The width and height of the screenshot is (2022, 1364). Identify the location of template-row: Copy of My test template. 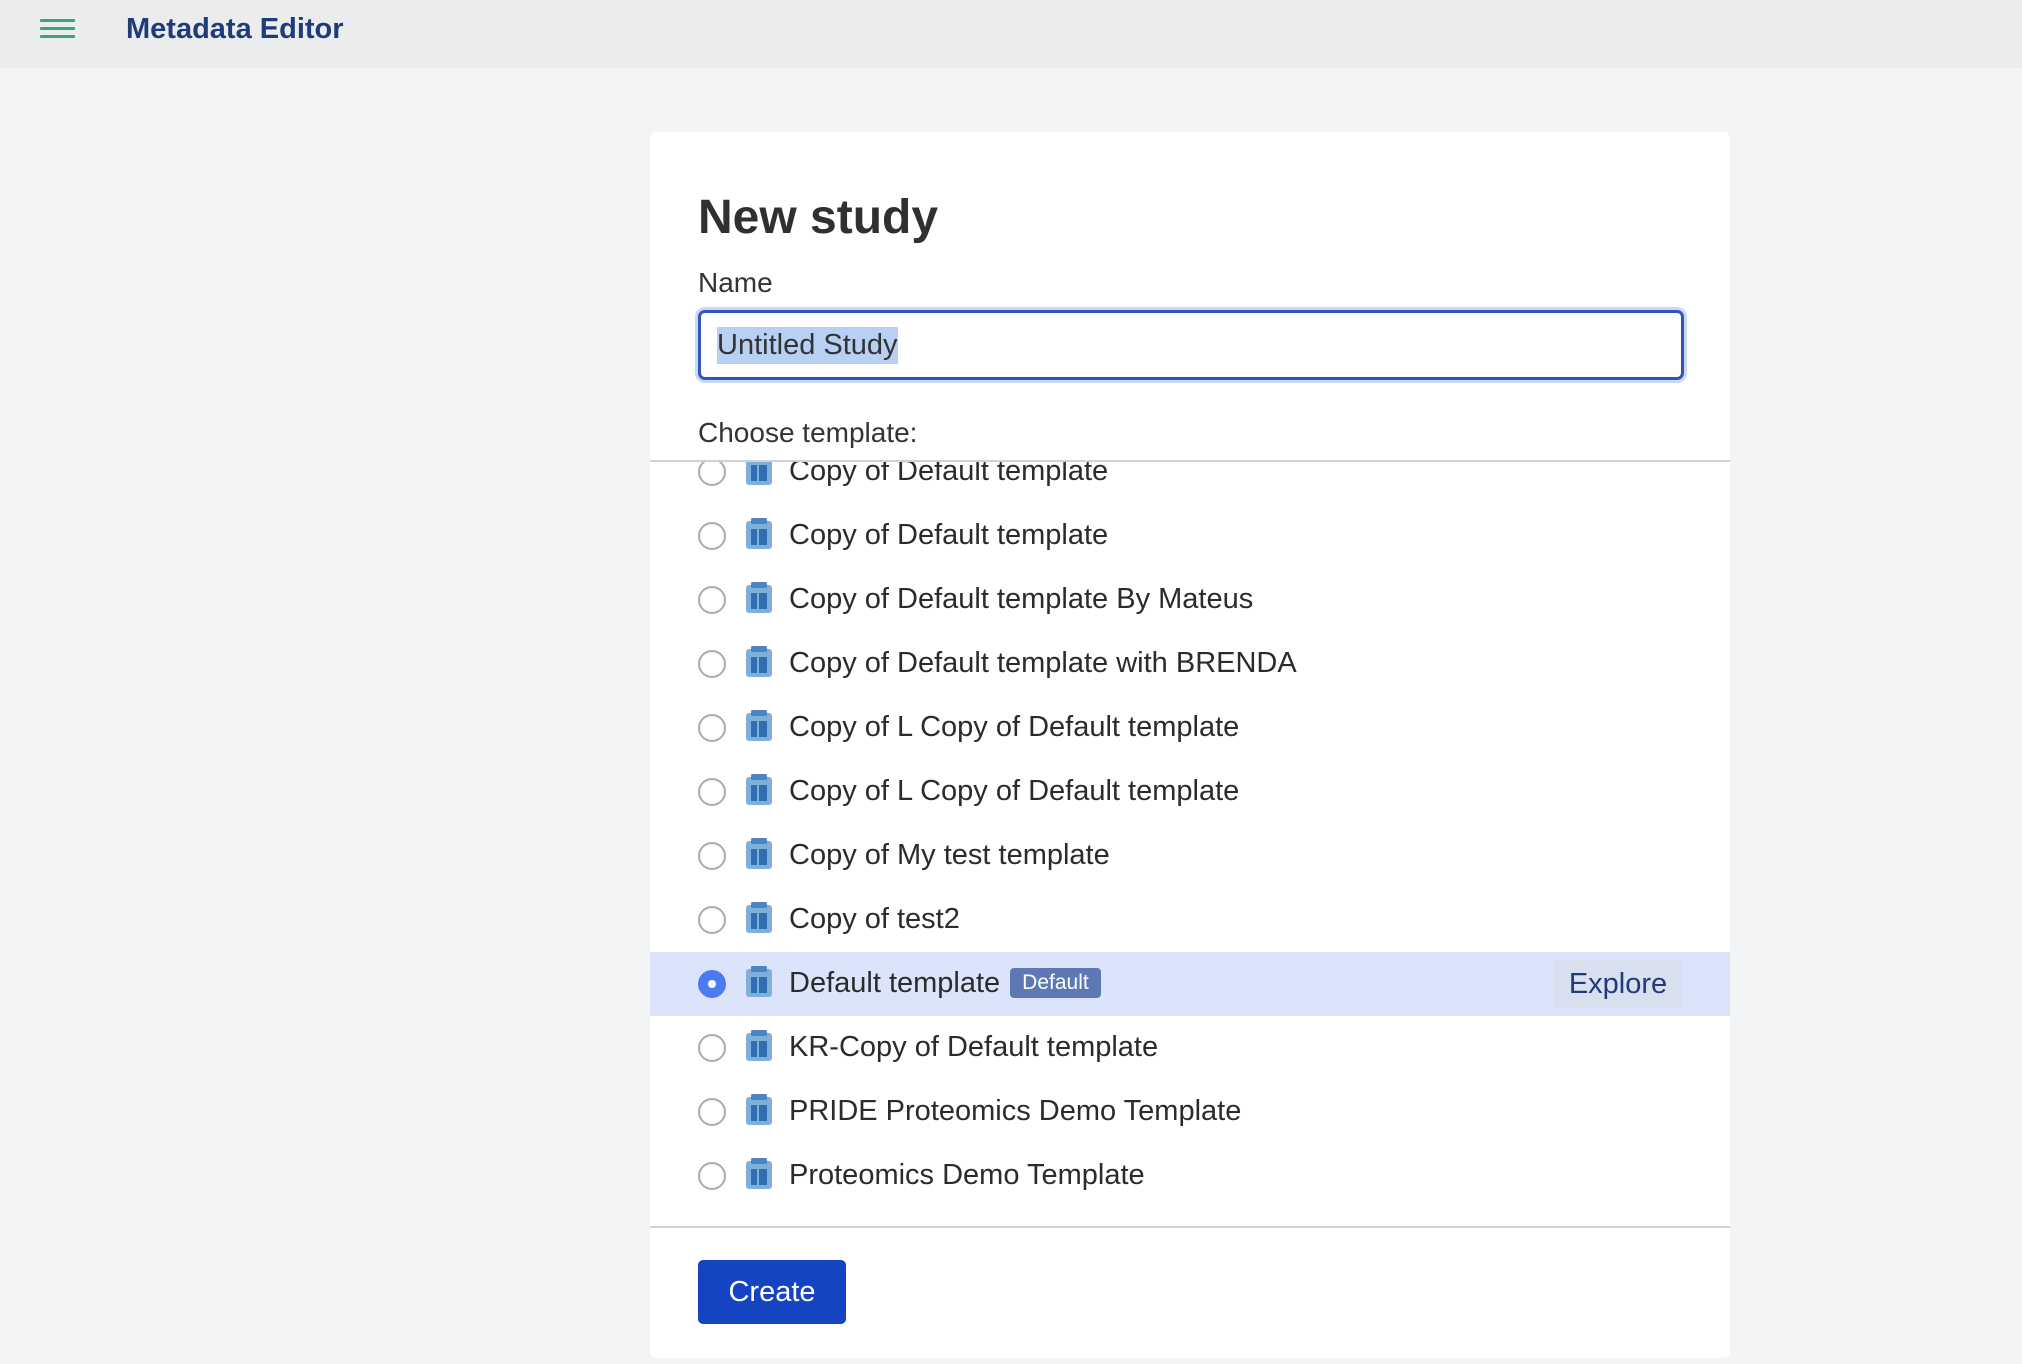
(1190, 856).